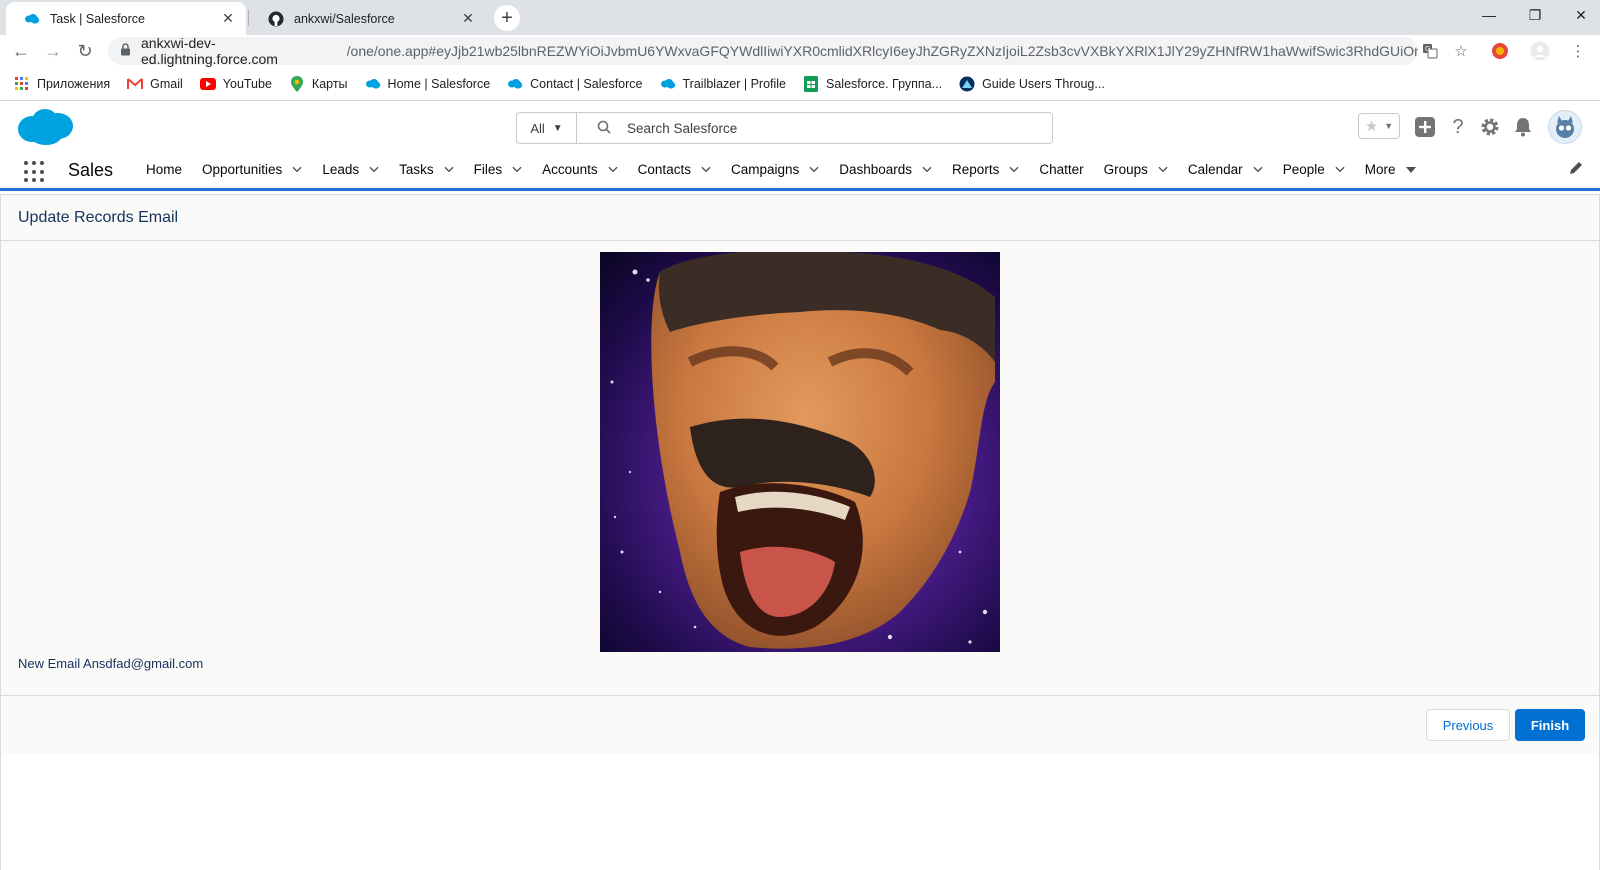 The width and height of the screenshot is (1600, 870). Describe the element at coordinates (53, 51) in the screenshot. I see `forward-icon: →` at that location.